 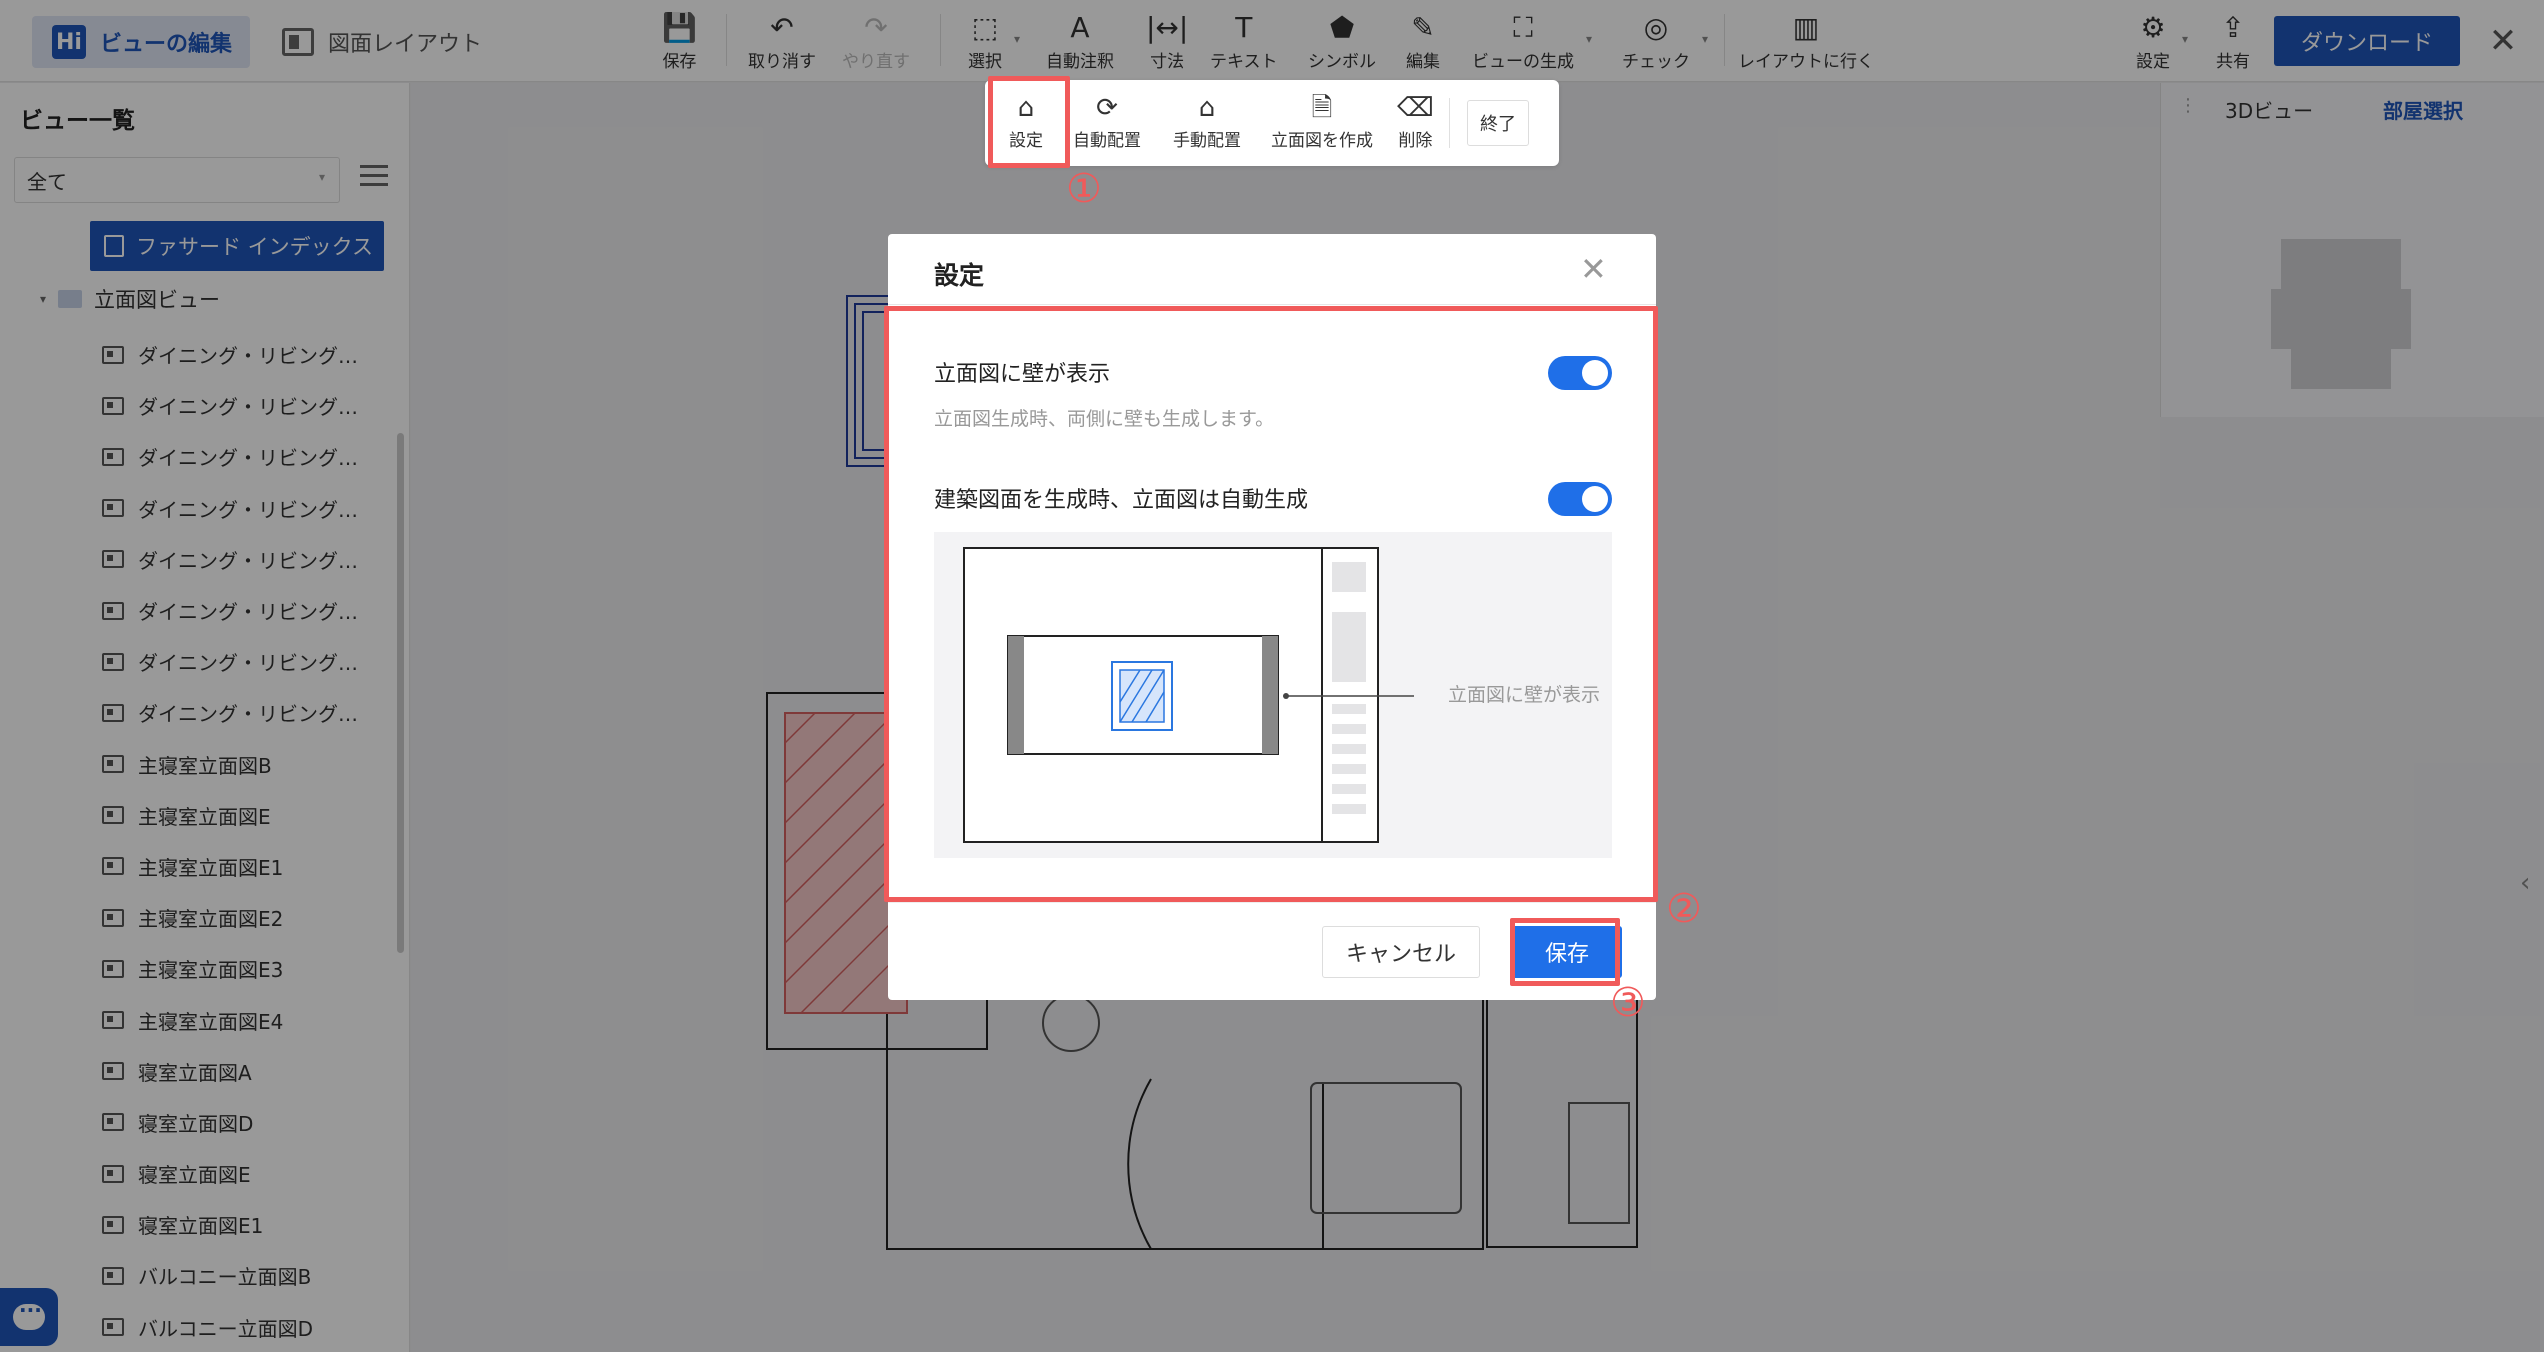 What do you see at coordinates (1107, 108) in the screenshot?
I see `auto-place-icon: ⟳` at bounding box center [1107, 108].